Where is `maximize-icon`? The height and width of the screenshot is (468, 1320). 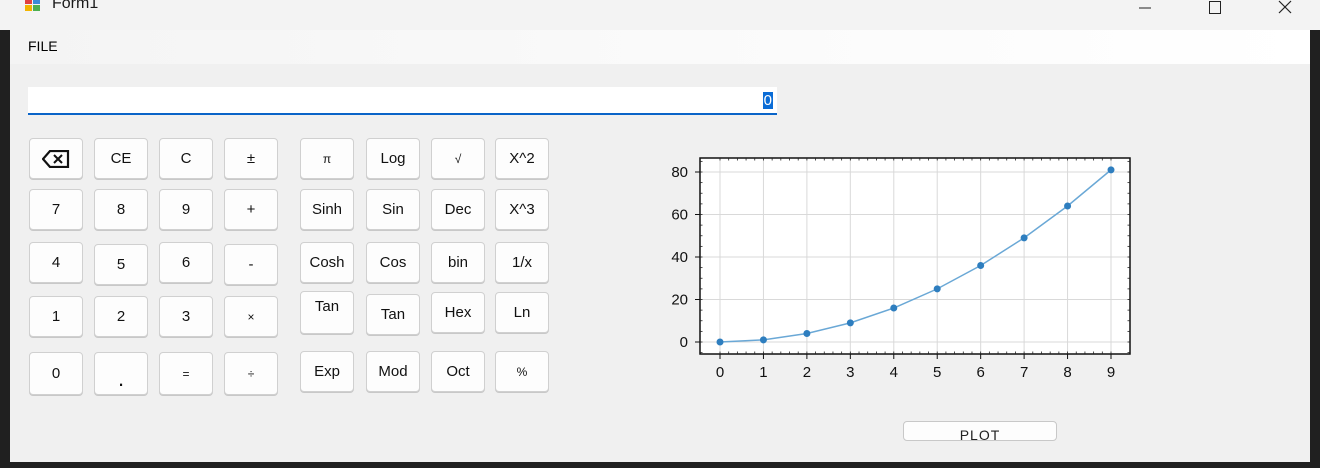
maximize-icon is located at coordinates (1215, 7).